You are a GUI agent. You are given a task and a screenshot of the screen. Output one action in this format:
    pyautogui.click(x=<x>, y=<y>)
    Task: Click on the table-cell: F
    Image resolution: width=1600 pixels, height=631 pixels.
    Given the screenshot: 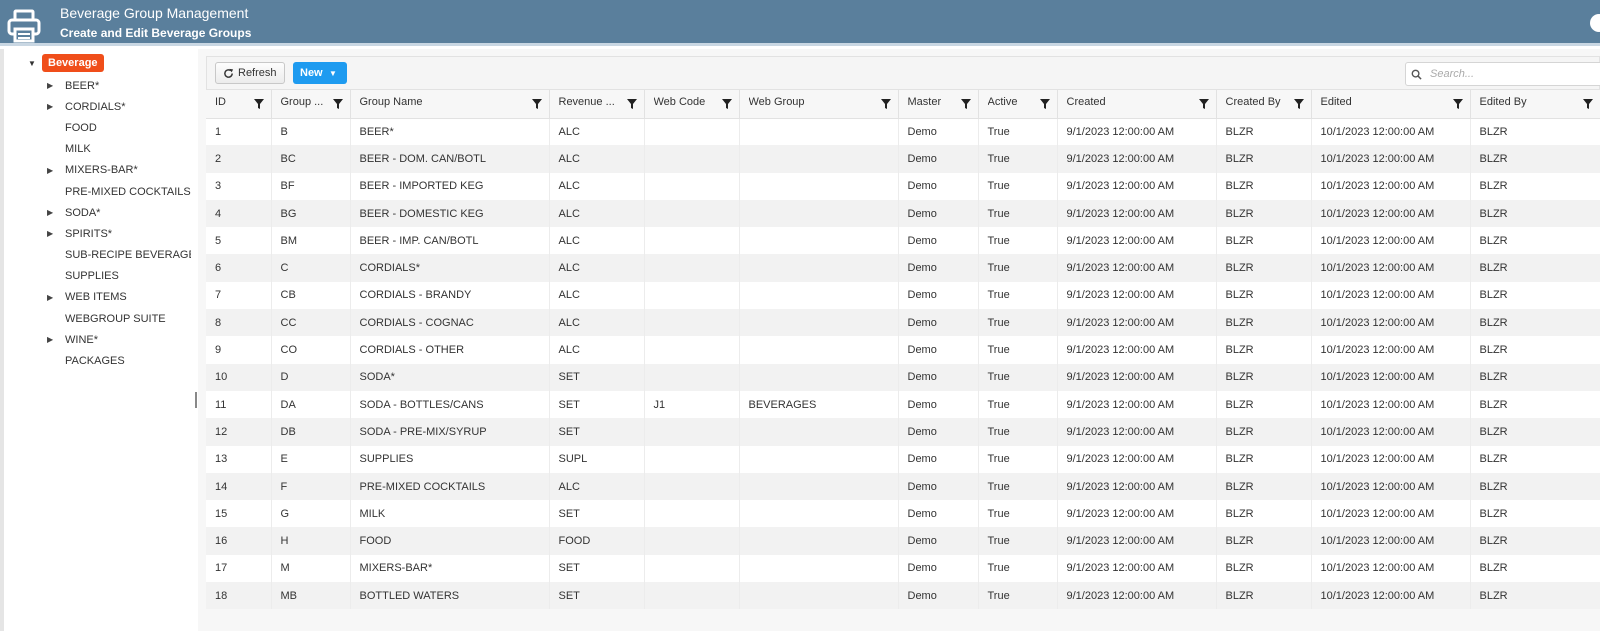 What is the action you would take?
    pyautogui.click(x=311, y=486)
    